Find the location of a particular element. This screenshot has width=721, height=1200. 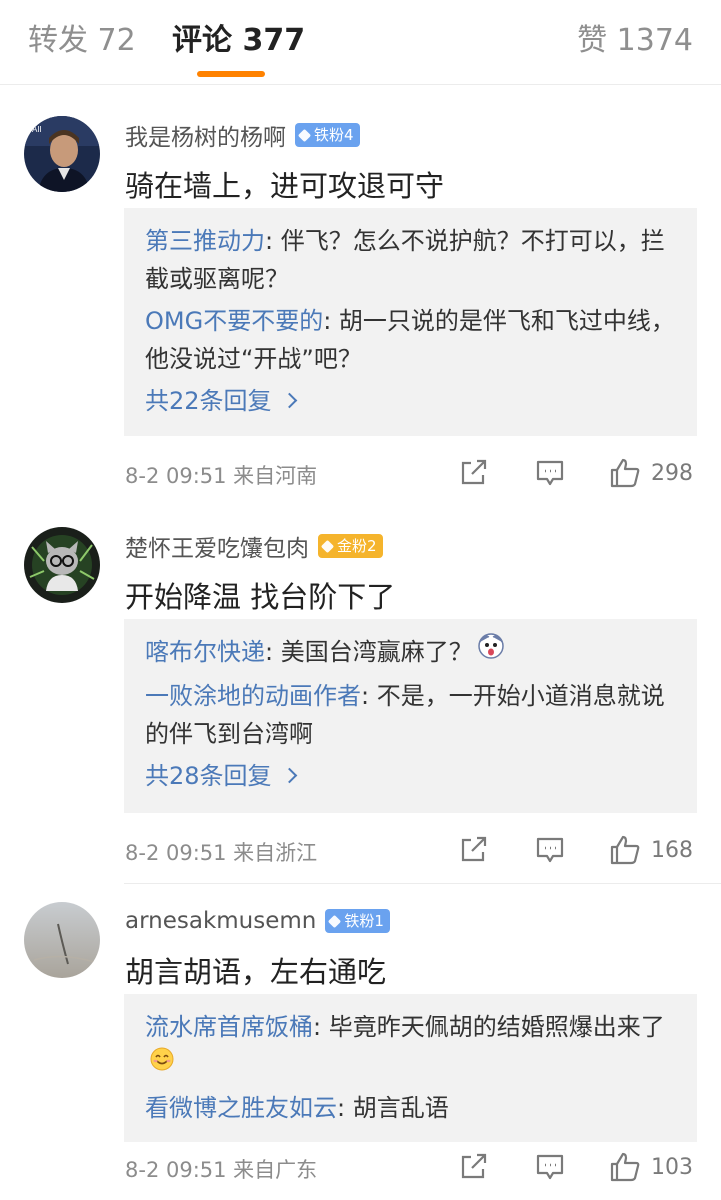

like-count: 298 is located at coordinates (672, 473).